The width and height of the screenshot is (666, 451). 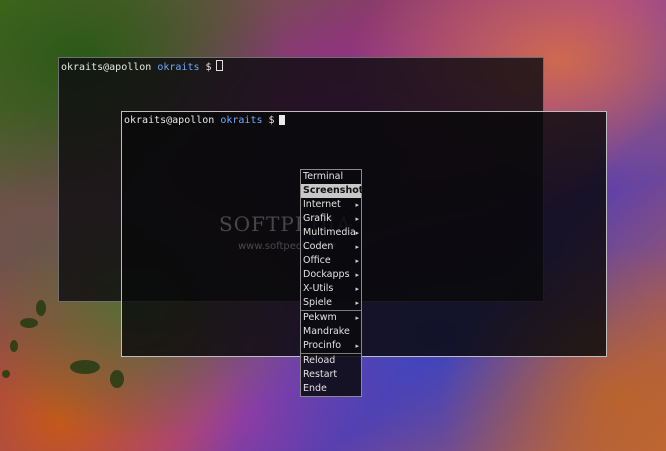 What do you see at coordinates (315, 388) in the screenshot?
I see `menu-item-label: Ende` at bounding box center [315, 388].